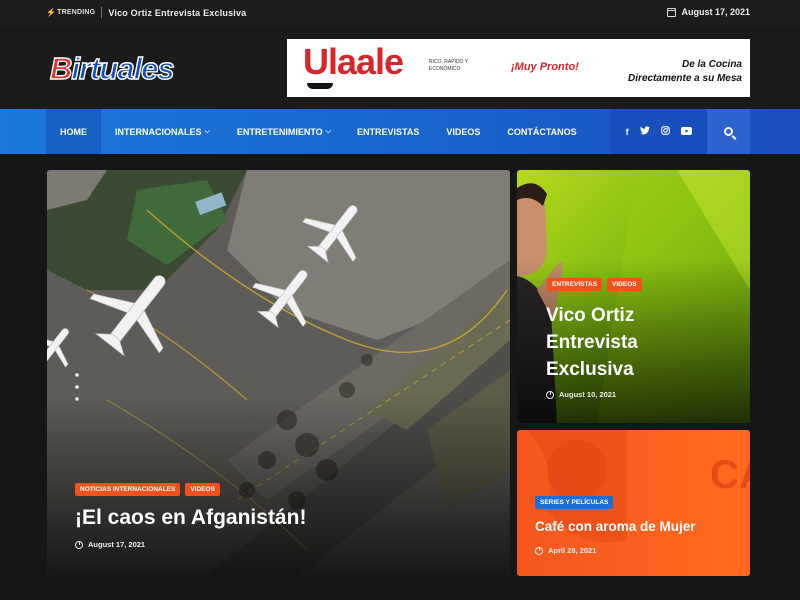  I want to click on ad-slogan: De la Cocina Directamente a su Mesa, so click(679, 72).